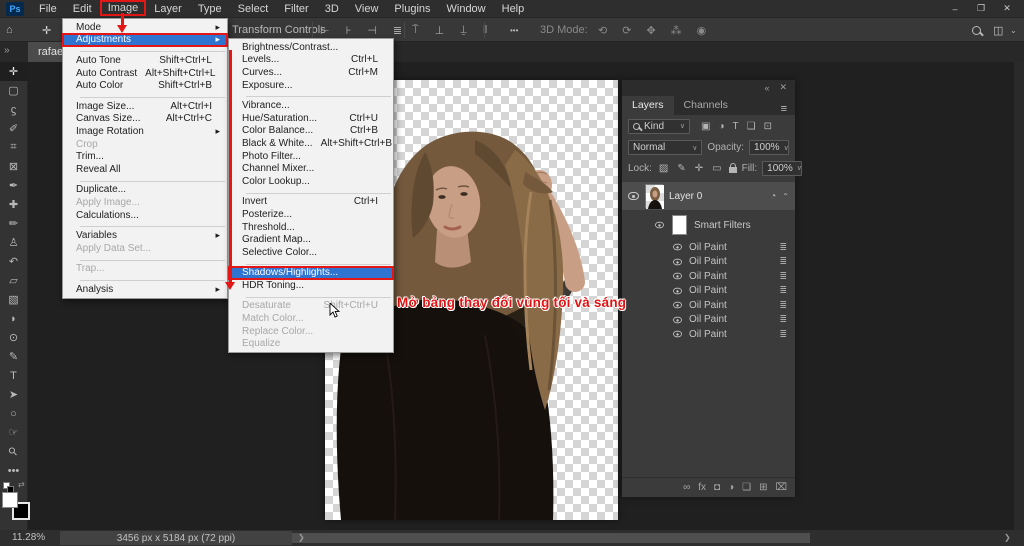 Image resolution: width=1024 pixels, height=546 pixels. Describe the element at coordinates (349, 30) in the screenshot. I see `align-horizontal-centers-icon: ⊦` at that location.